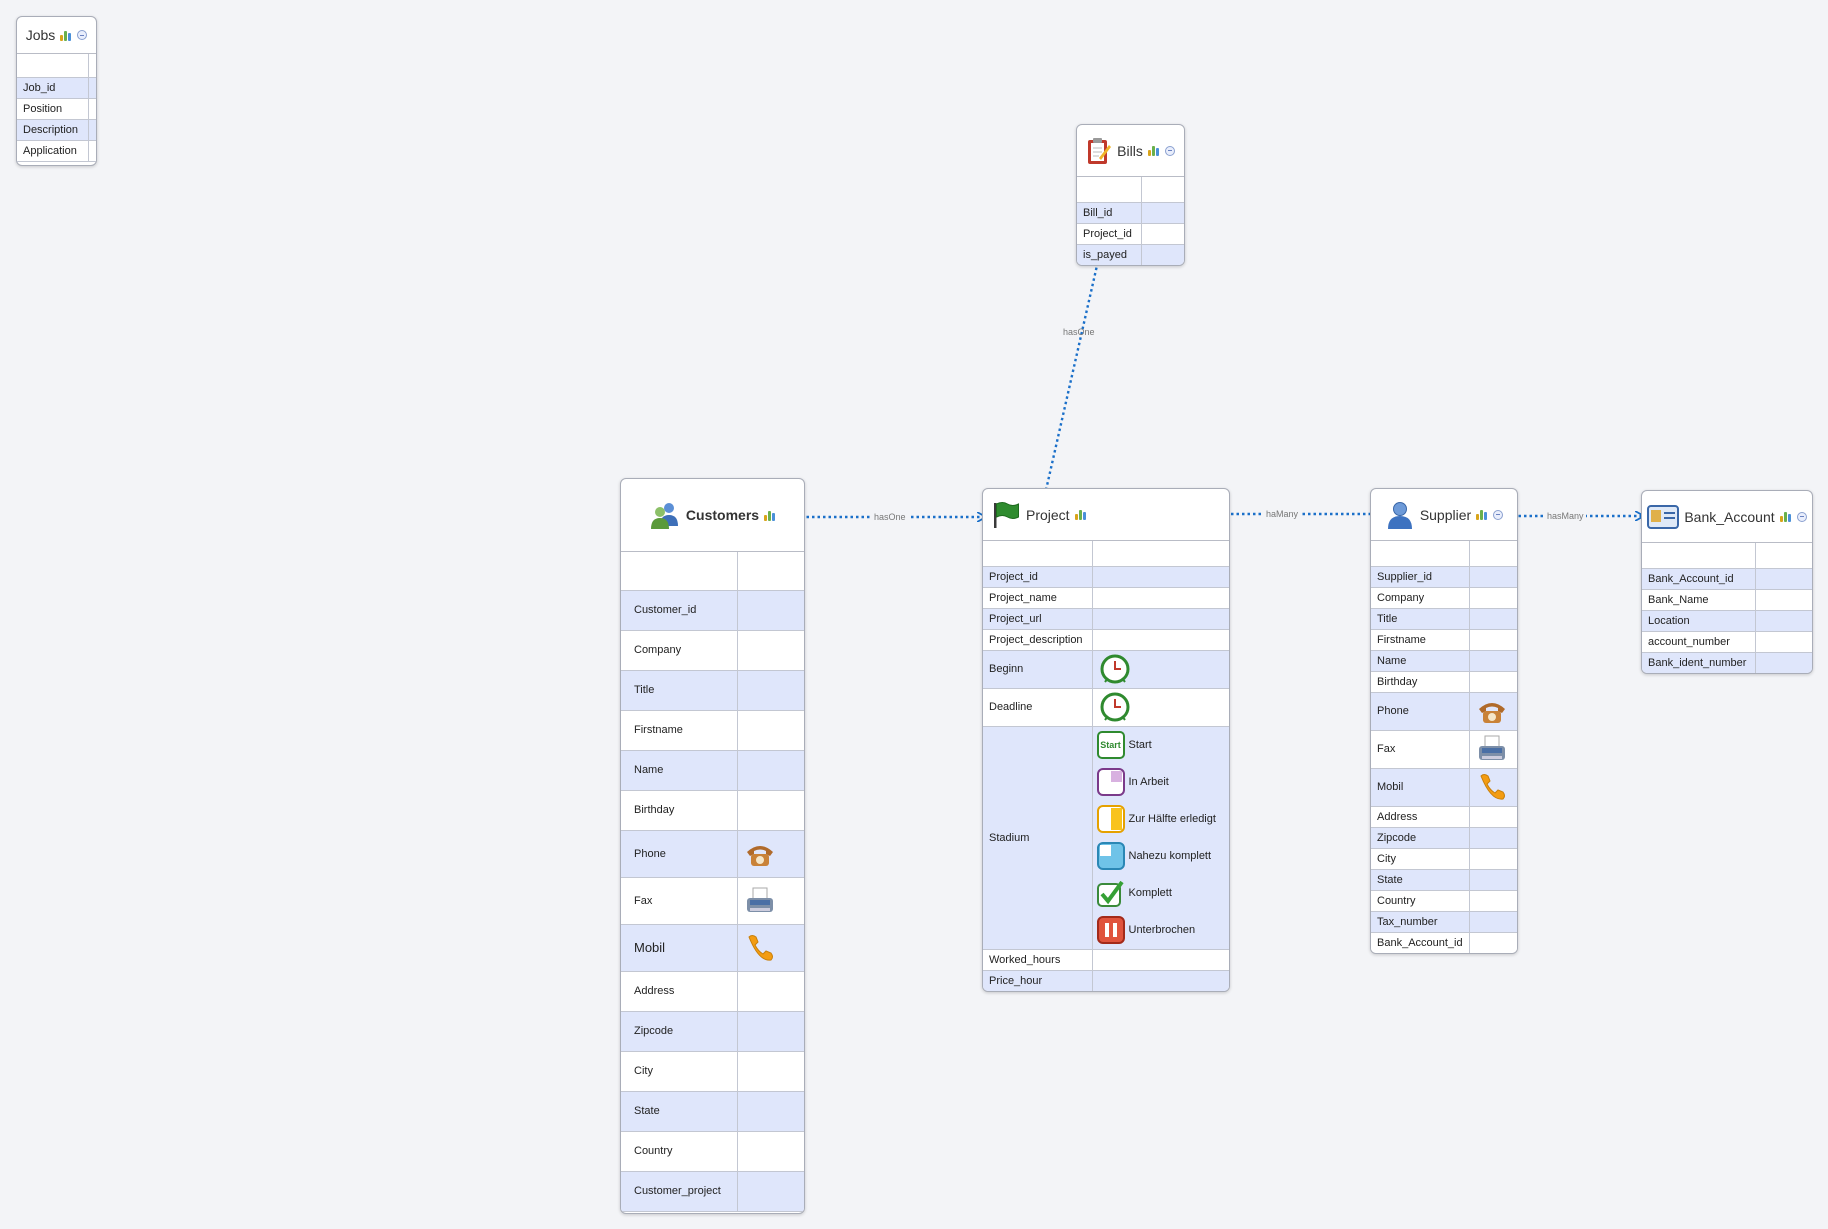  Describe the element at coordinates (1160, 819) in the screenshot. I see `stadium-option: Zur Hälfte erledigt` at that location.